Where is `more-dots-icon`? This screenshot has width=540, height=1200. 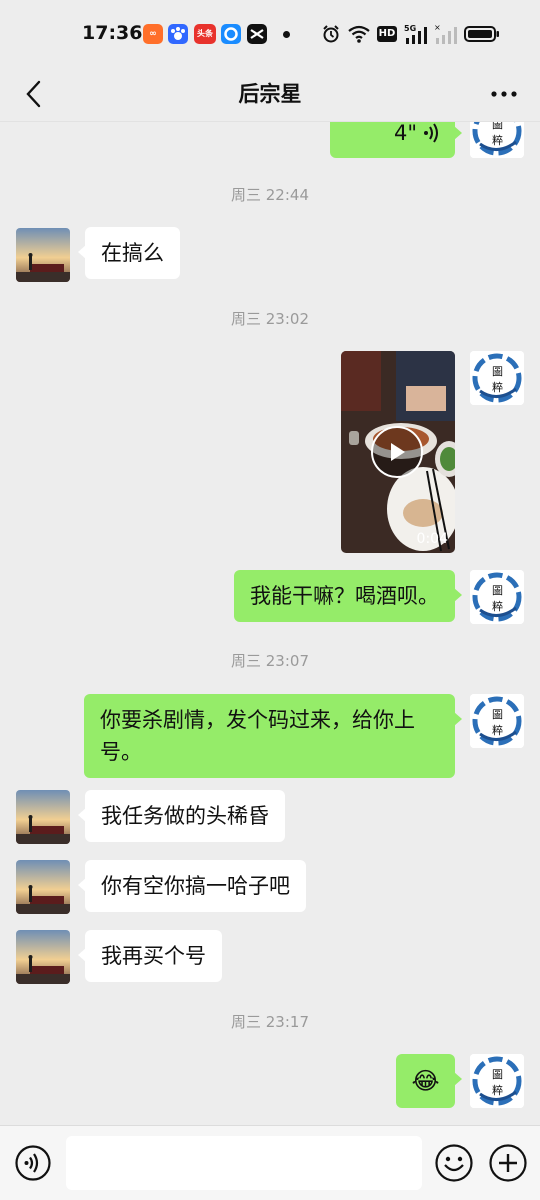
more-dots-icon is located at coordinates (504, 94).